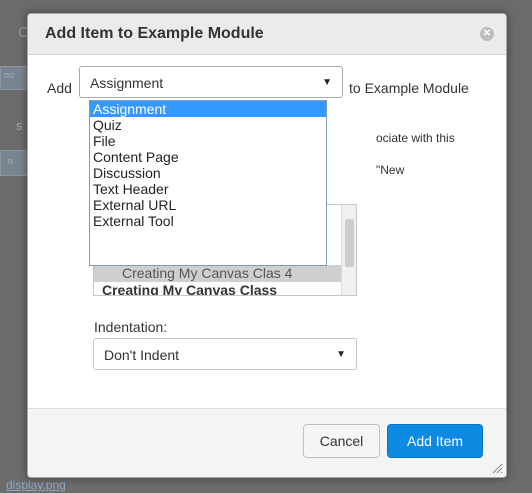 Image resolution: width=532 pixels, height=493 pixels. Describe the element at coordinates (36, 485) in the screenshot. I see `bg-file-link: display.png` at that location.